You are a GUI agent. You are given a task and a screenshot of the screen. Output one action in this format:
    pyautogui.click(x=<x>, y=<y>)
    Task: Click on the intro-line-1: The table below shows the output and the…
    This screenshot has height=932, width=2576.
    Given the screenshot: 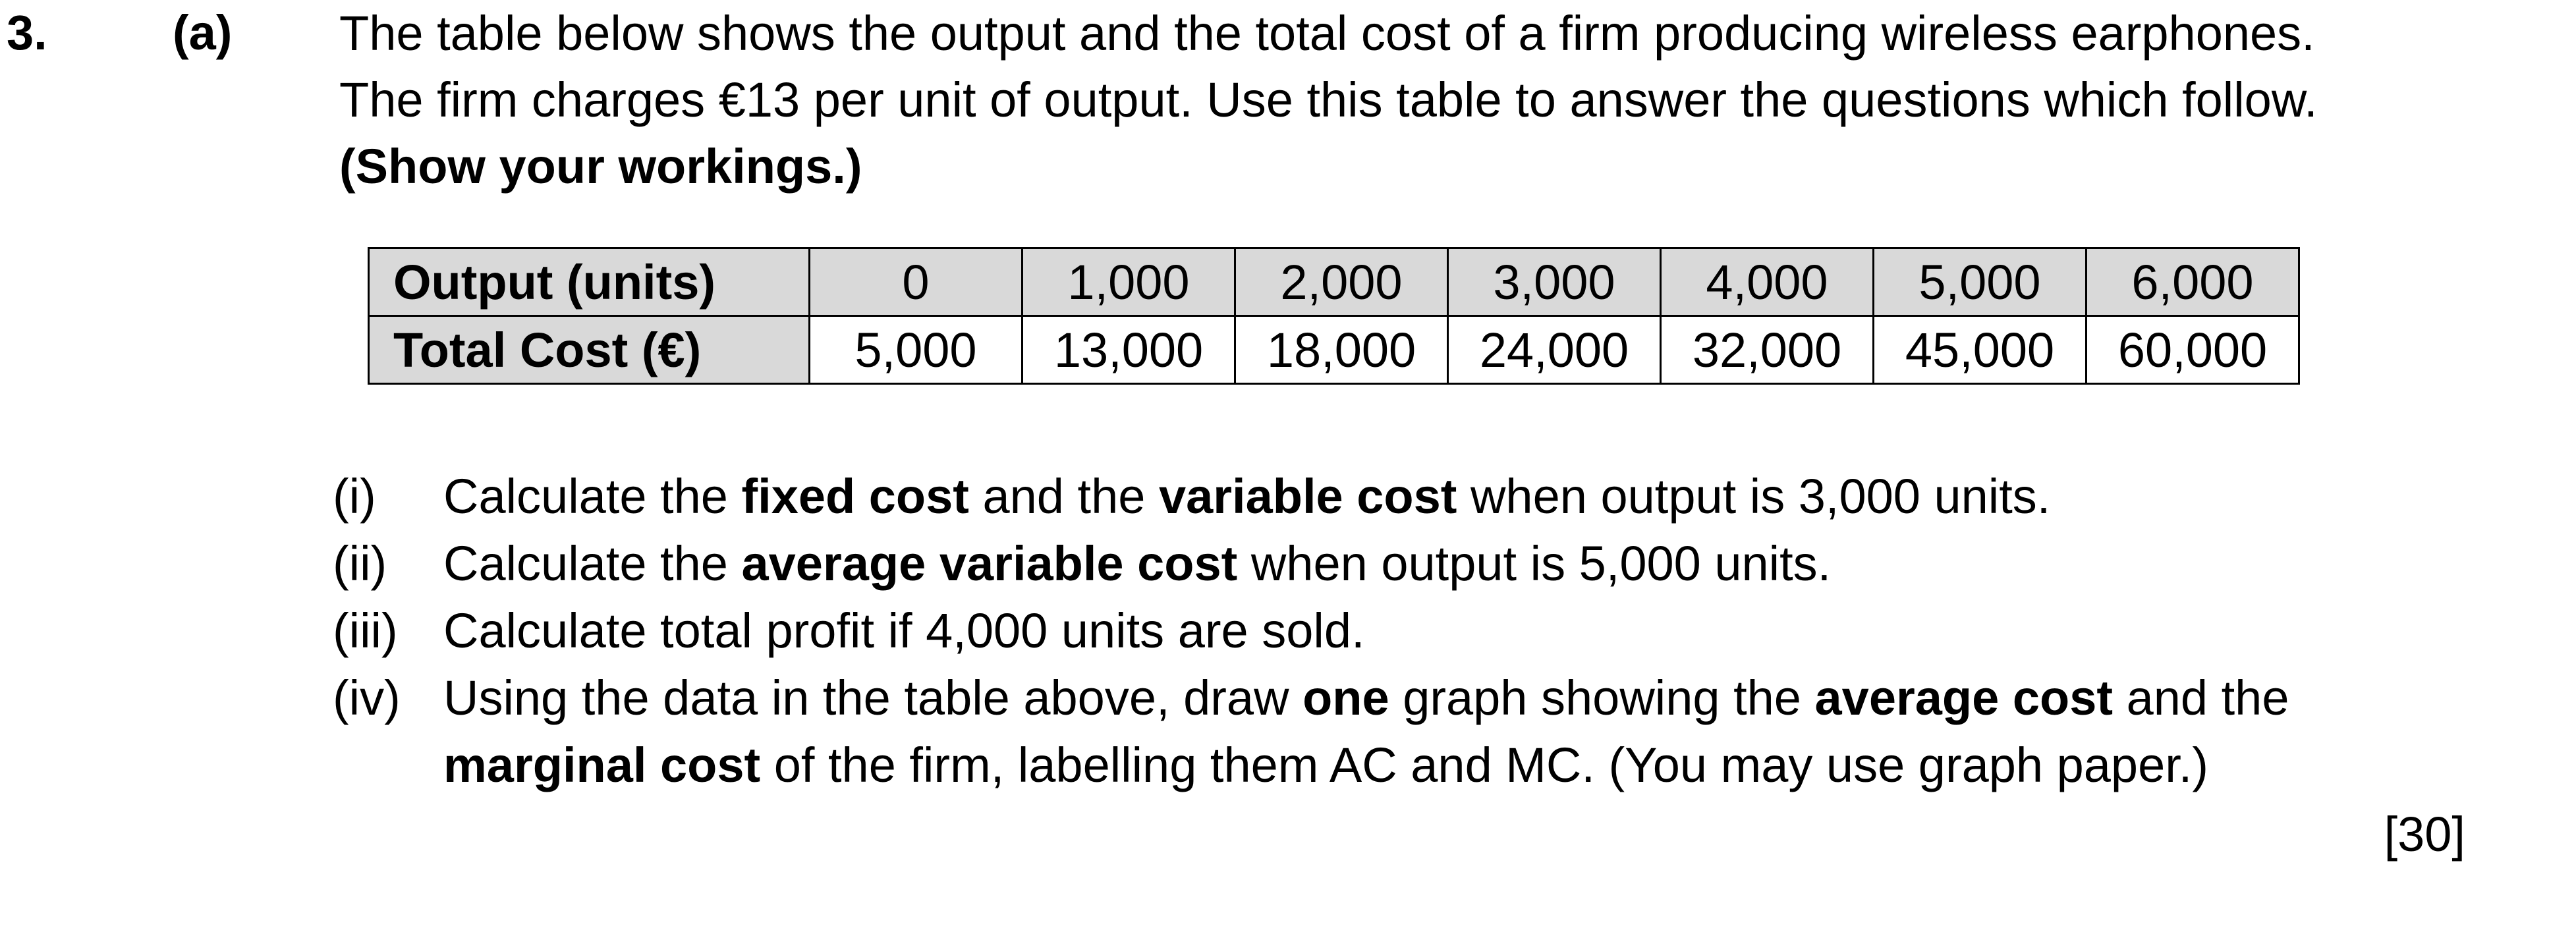 What is the action you would take?
    pyautogui.click(x=1327, y=33)
    